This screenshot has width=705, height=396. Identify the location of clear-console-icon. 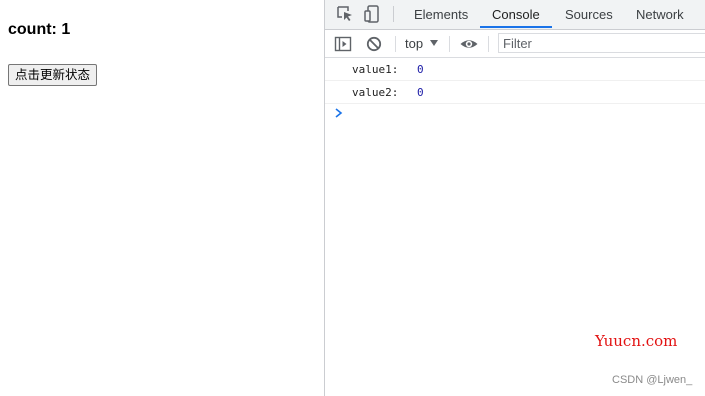
(374, 44).